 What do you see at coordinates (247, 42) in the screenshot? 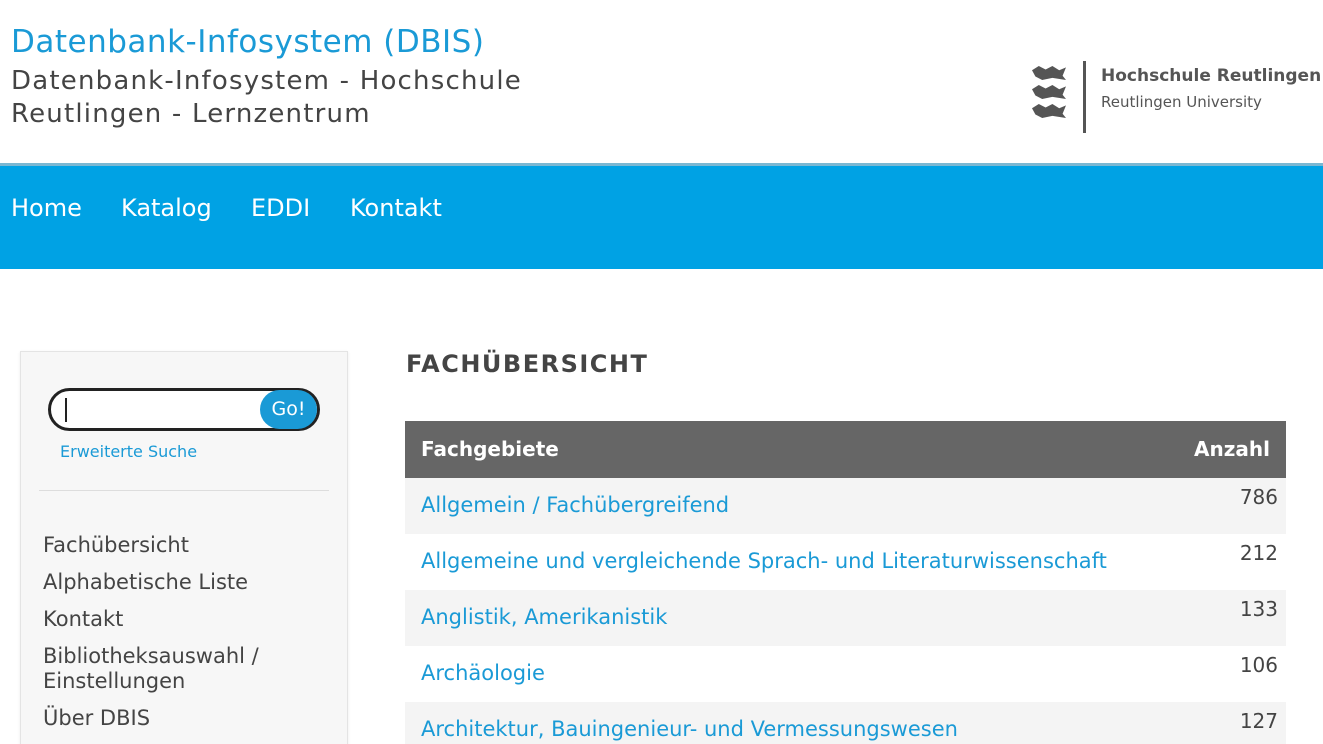
I see `site-title: Datenbank-Infosystem (DBIS)` at bounding box center [247, 42].